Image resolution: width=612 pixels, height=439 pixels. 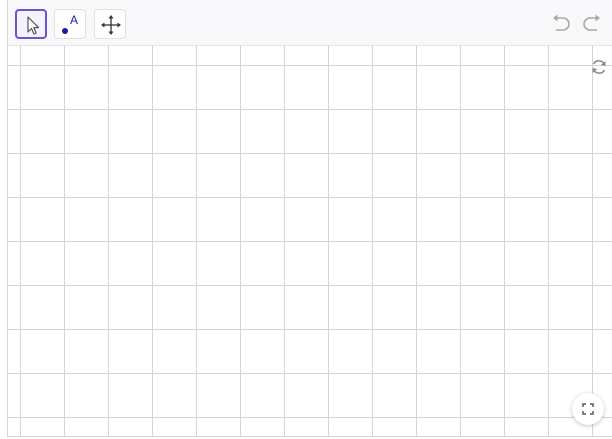 I want to click on refresh-icon, so click(x=599, y=67).